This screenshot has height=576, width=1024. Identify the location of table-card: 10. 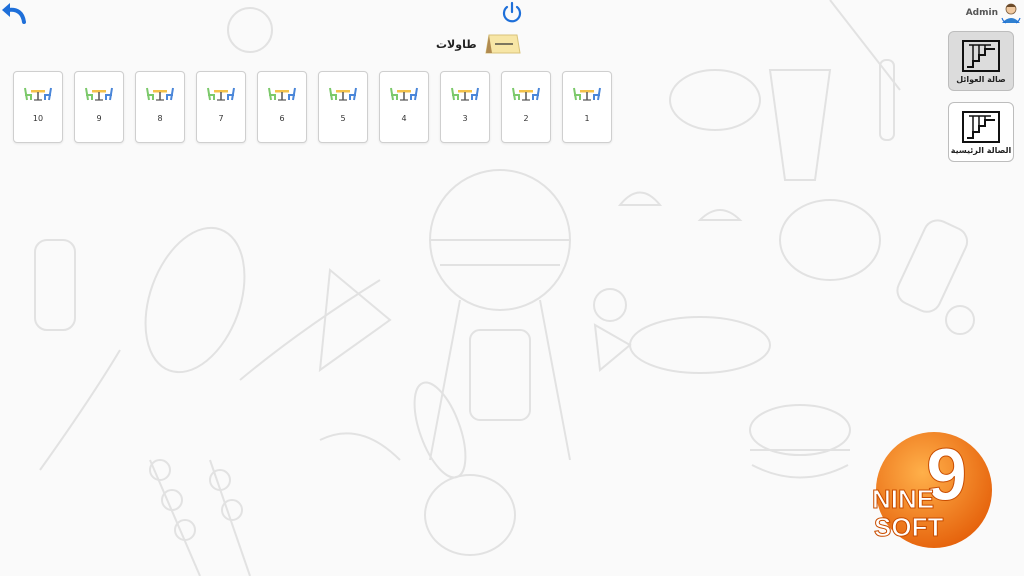
(38, 107).